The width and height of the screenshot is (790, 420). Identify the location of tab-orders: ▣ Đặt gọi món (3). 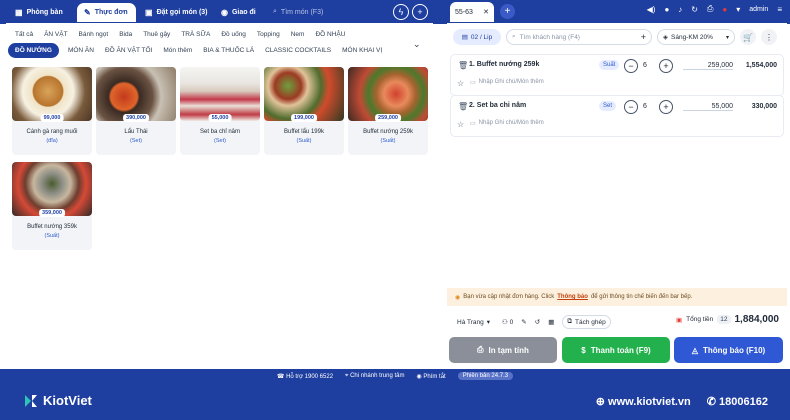
(175, 12).